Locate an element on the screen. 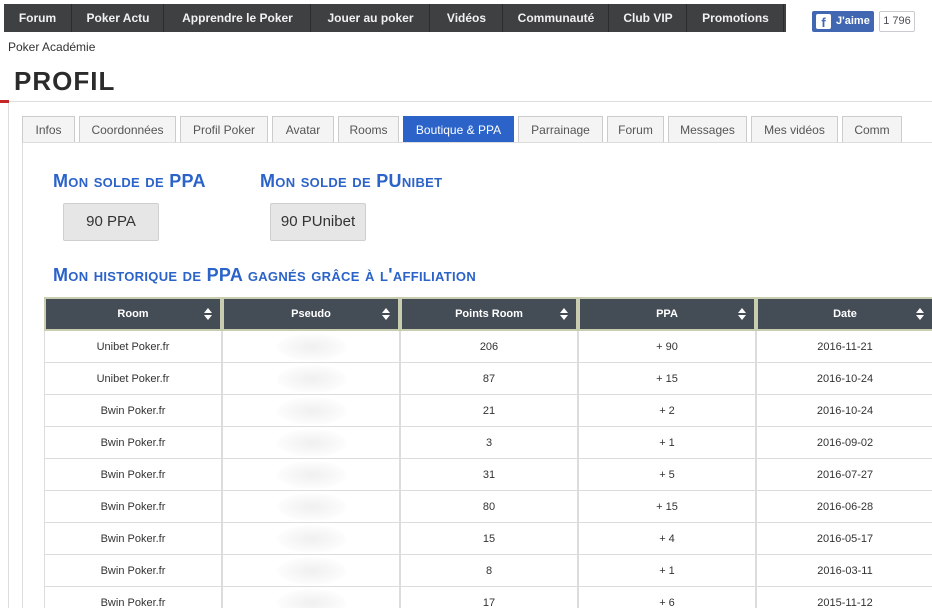  like-label: J'aime is located at coordinates (853, 21).